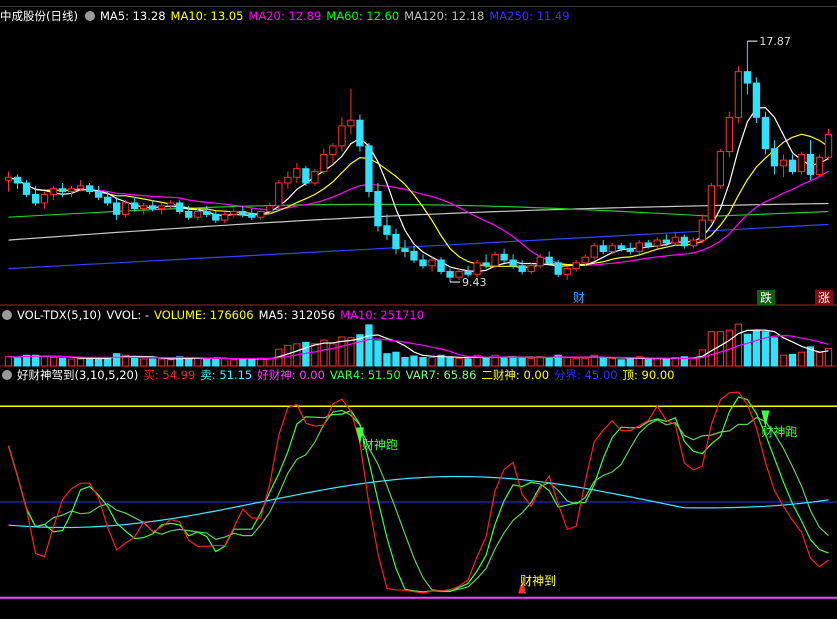  Describe the element at coordinates (579, 298) in the screenshot. I see `tag-cai: 财` at that location.